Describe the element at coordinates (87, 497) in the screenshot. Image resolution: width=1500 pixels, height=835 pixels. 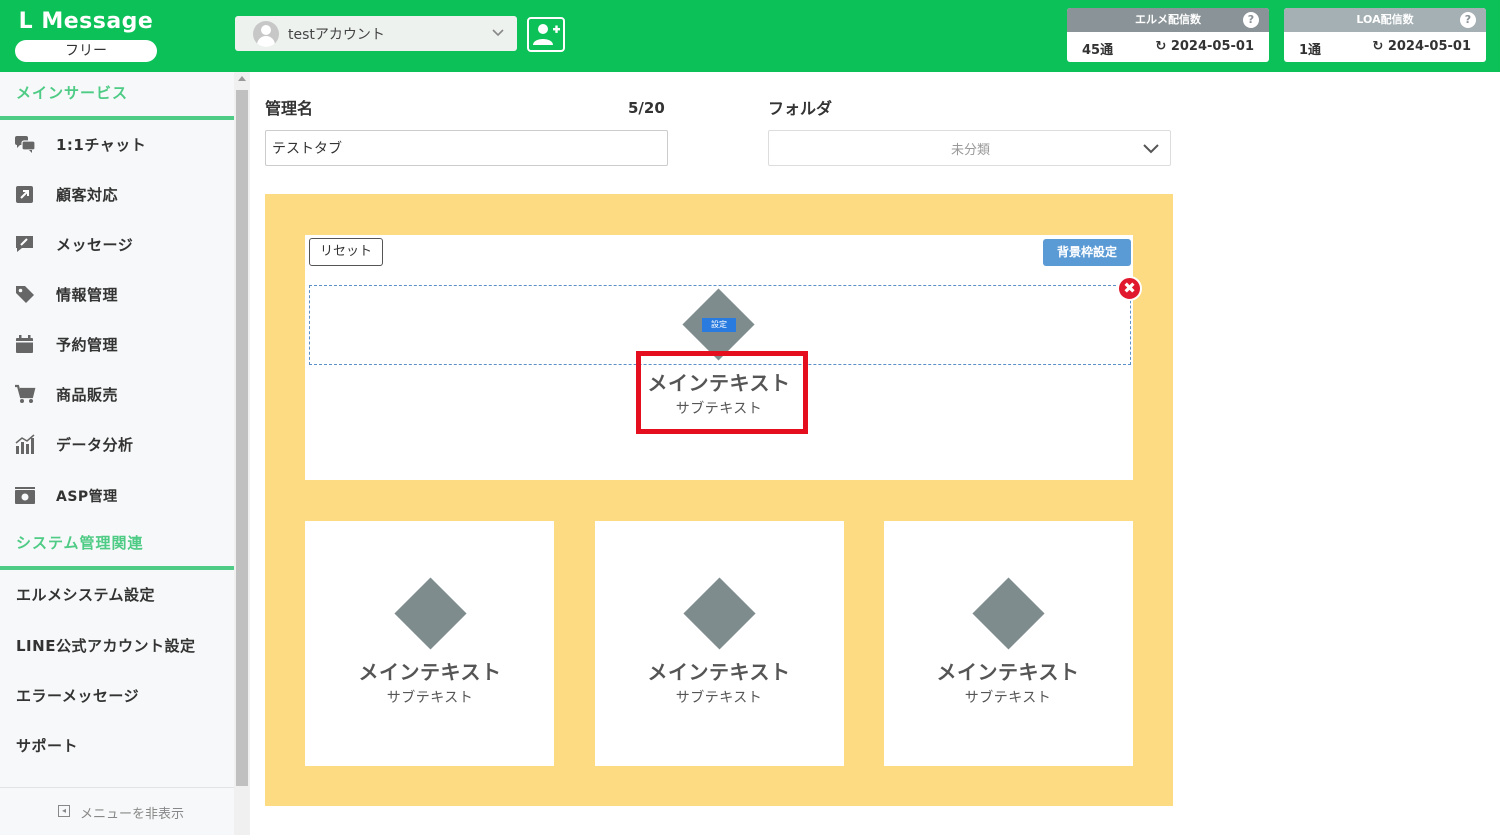
I see `sidebar-item-label: ASP管理` at that location.